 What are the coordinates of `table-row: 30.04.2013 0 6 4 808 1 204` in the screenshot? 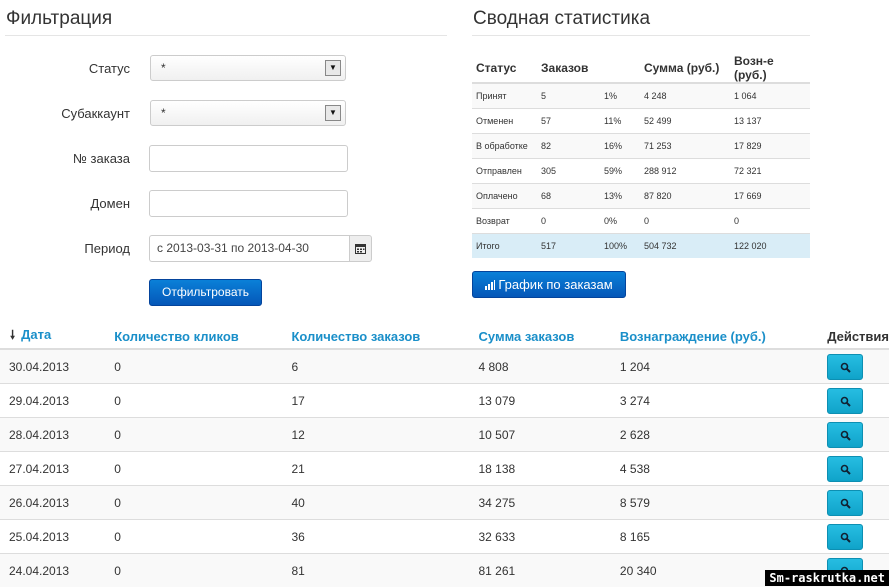 It's located at (444, 366).